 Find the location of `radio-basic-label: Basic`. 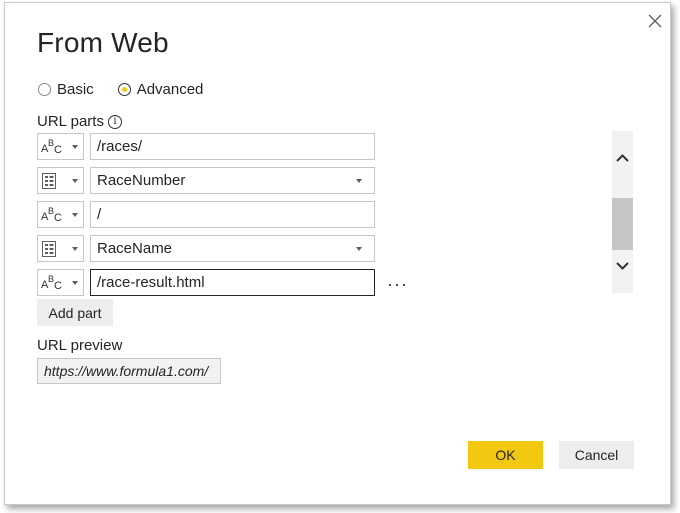

radio-basic-label: Basic is located at coordinates (75, 89).